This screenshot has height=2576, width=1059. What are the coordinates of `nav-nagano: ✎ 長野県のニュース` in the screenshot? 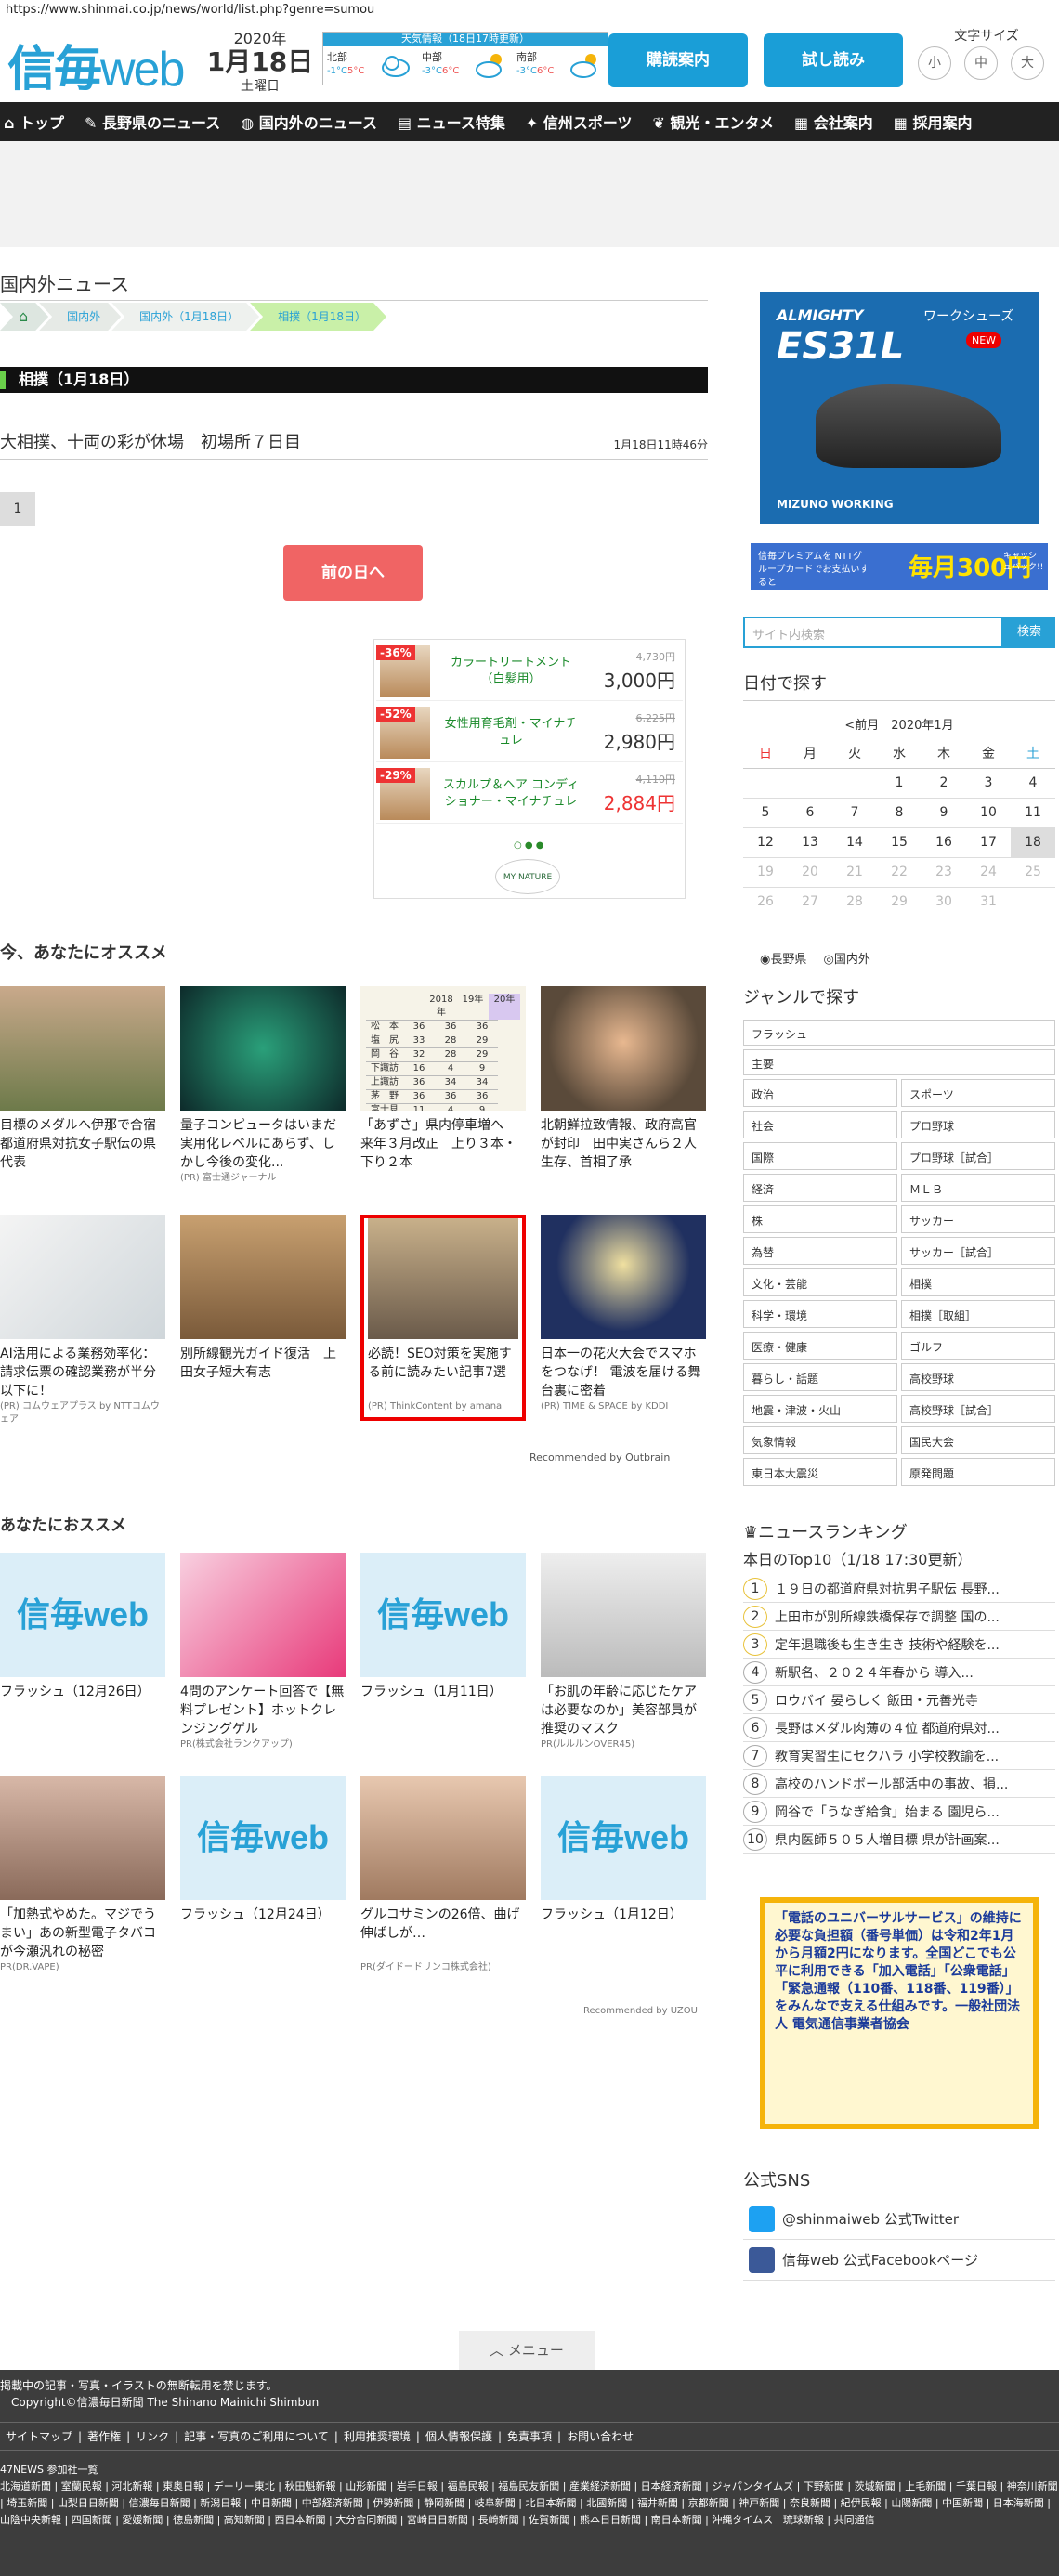 It's located at (152, 122).